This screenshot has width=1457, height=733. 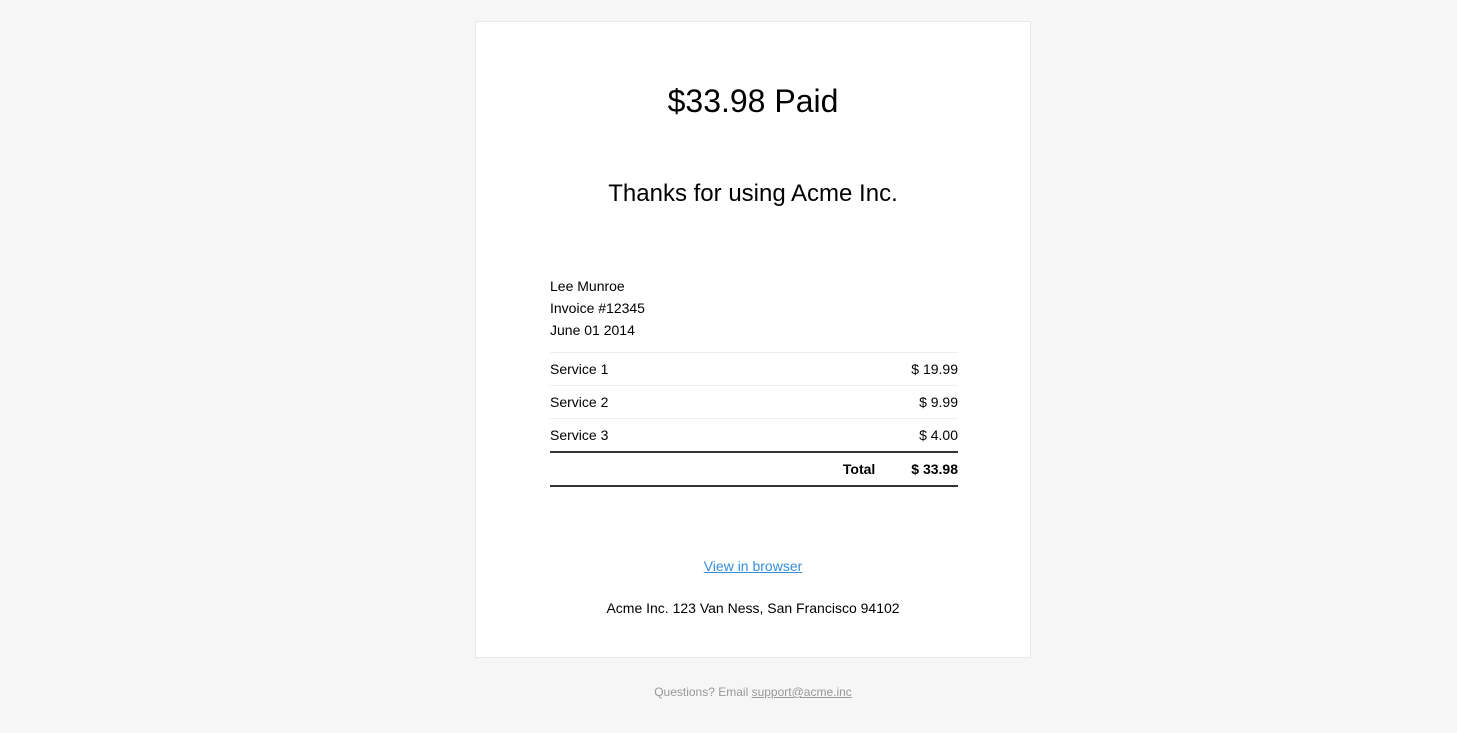 What do you see at coordinates (802, 692) in the screenshot?
I see `support-email-link: support@acme.inc` at bounding box center [802, 692].